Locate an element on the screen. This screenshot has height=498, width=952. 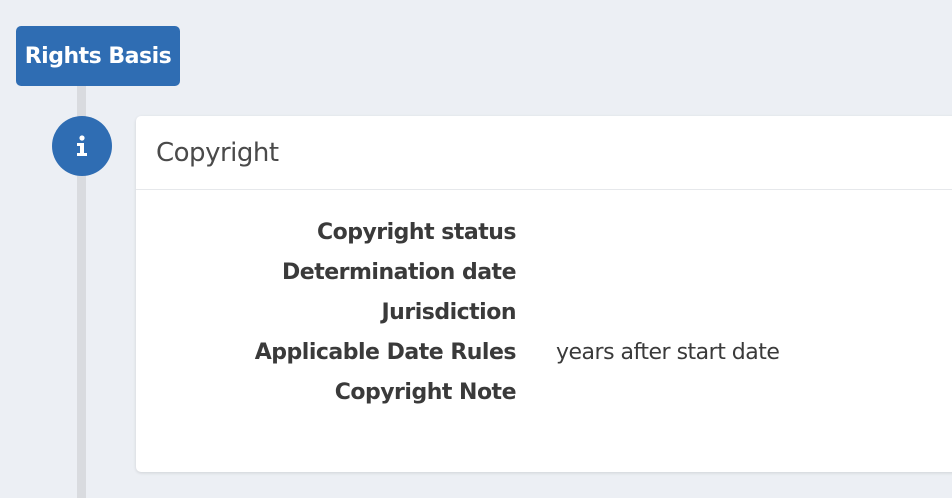
field-label: Copyright status is located at coordinates (416, 232).